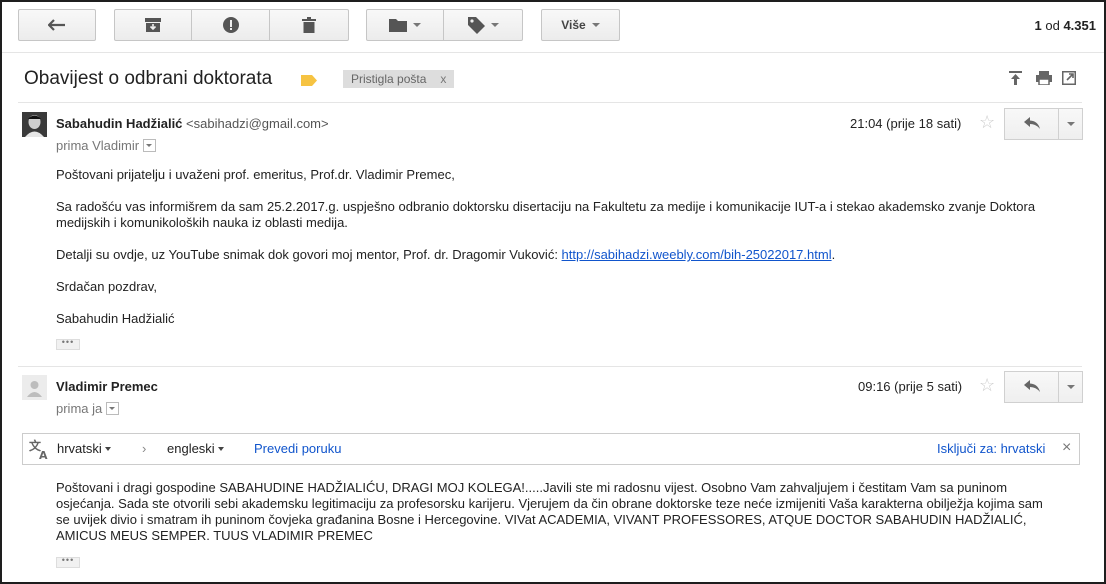 Image resolution: width=1106 pixels, height=584 pixels. I want to click on recipient-text: prima Vladimir, so click(98, 145).